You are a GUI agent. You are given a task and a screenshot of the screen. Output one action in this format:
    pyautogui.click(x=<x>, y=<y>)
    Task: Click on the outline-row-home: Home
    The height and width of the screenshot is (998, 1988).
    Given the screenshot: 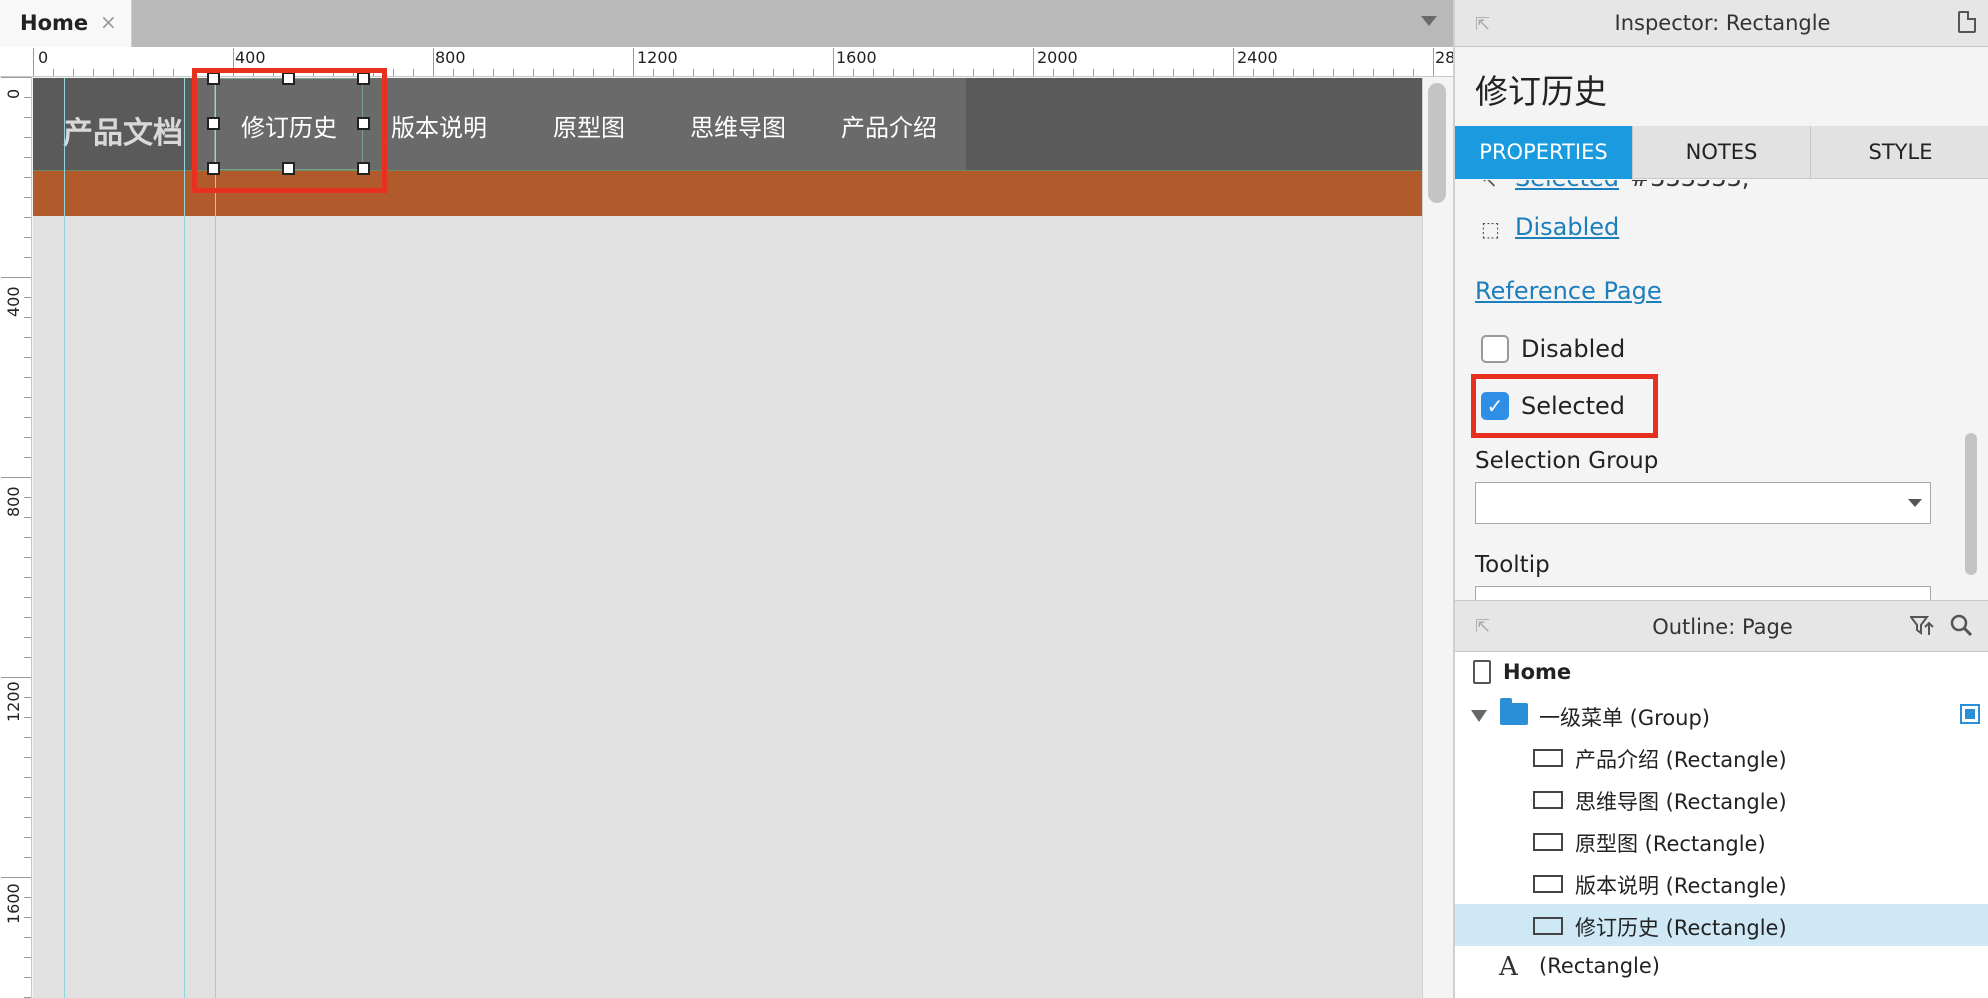 What is the action you would take?
    pyautogui.click(x=1721, y=673)
    